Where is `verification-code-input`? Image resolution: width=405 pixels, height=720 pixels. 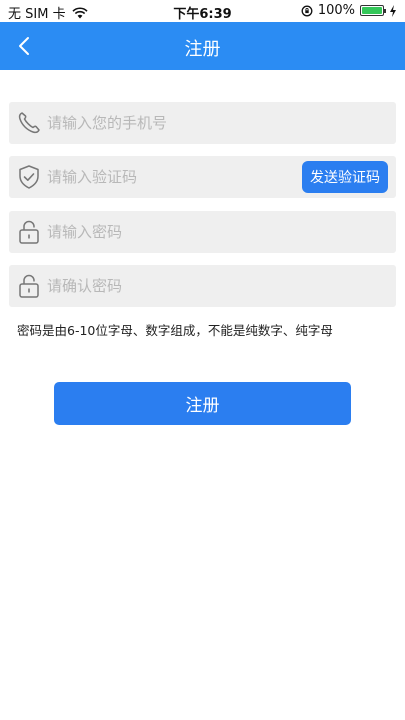 verification-code-input is located at coordinates (169, 177).